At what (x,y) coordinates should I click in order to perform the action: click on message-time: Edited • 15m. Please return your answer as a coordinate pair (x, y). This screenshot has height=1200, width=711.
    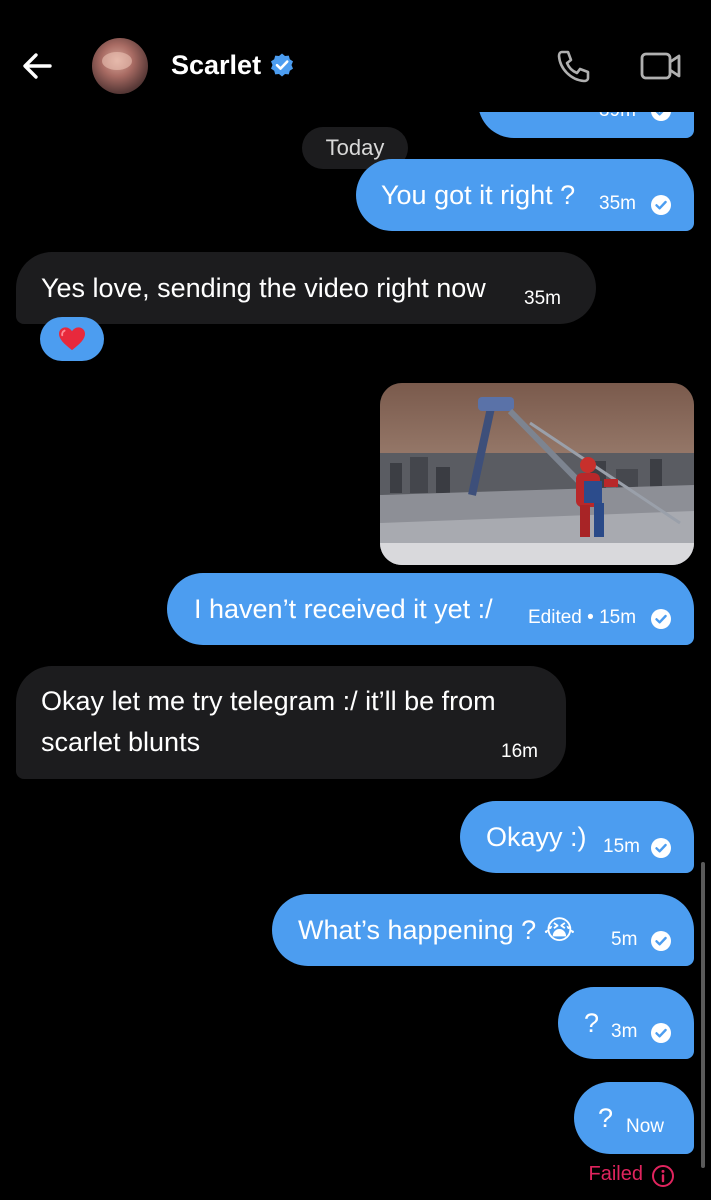
    Looking at the image, I should click on (582, 617).